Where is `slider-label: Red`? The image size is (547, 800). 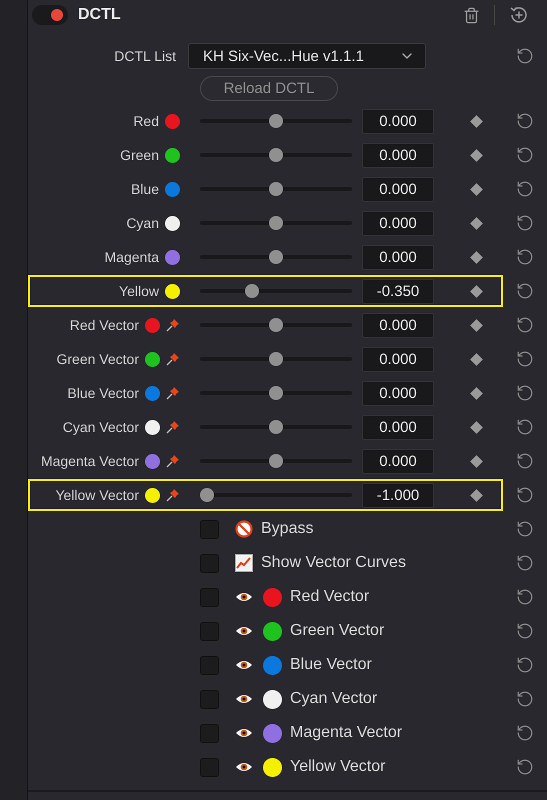 slider-label: Red is located at coordinates (145, 121).